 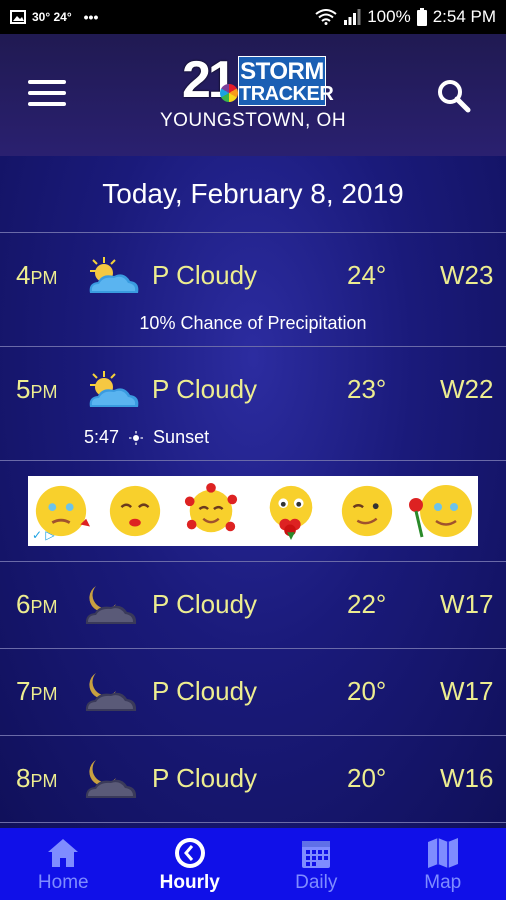 I want to click on precip-chance: 10% Chance of Precipitation, so click(x=253, y=323).